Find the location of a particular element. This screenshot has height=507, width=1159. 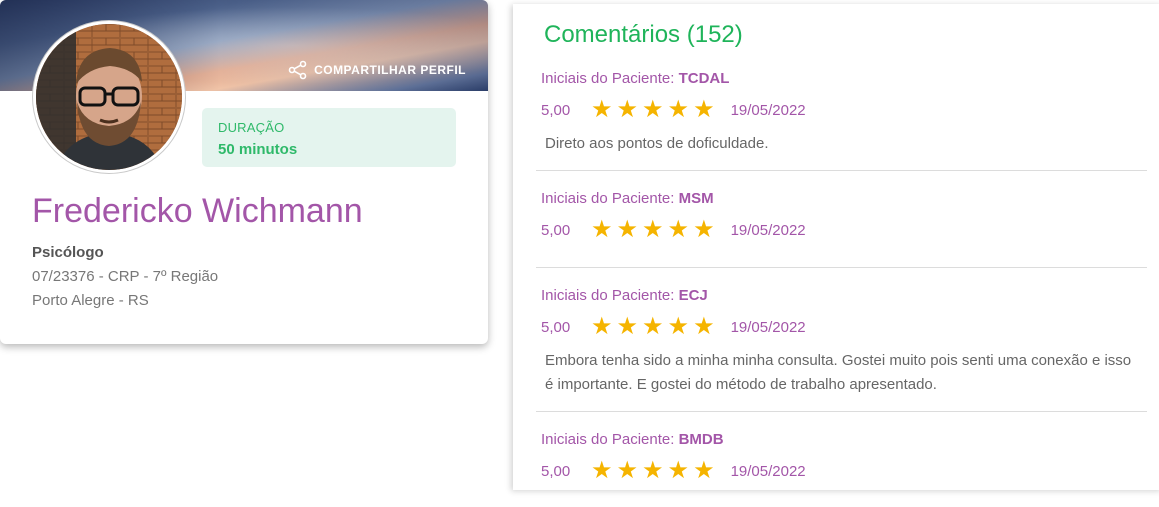

patient-initials: Iniciais do Paciente: TCDAL is located at coordinates (635, 78).